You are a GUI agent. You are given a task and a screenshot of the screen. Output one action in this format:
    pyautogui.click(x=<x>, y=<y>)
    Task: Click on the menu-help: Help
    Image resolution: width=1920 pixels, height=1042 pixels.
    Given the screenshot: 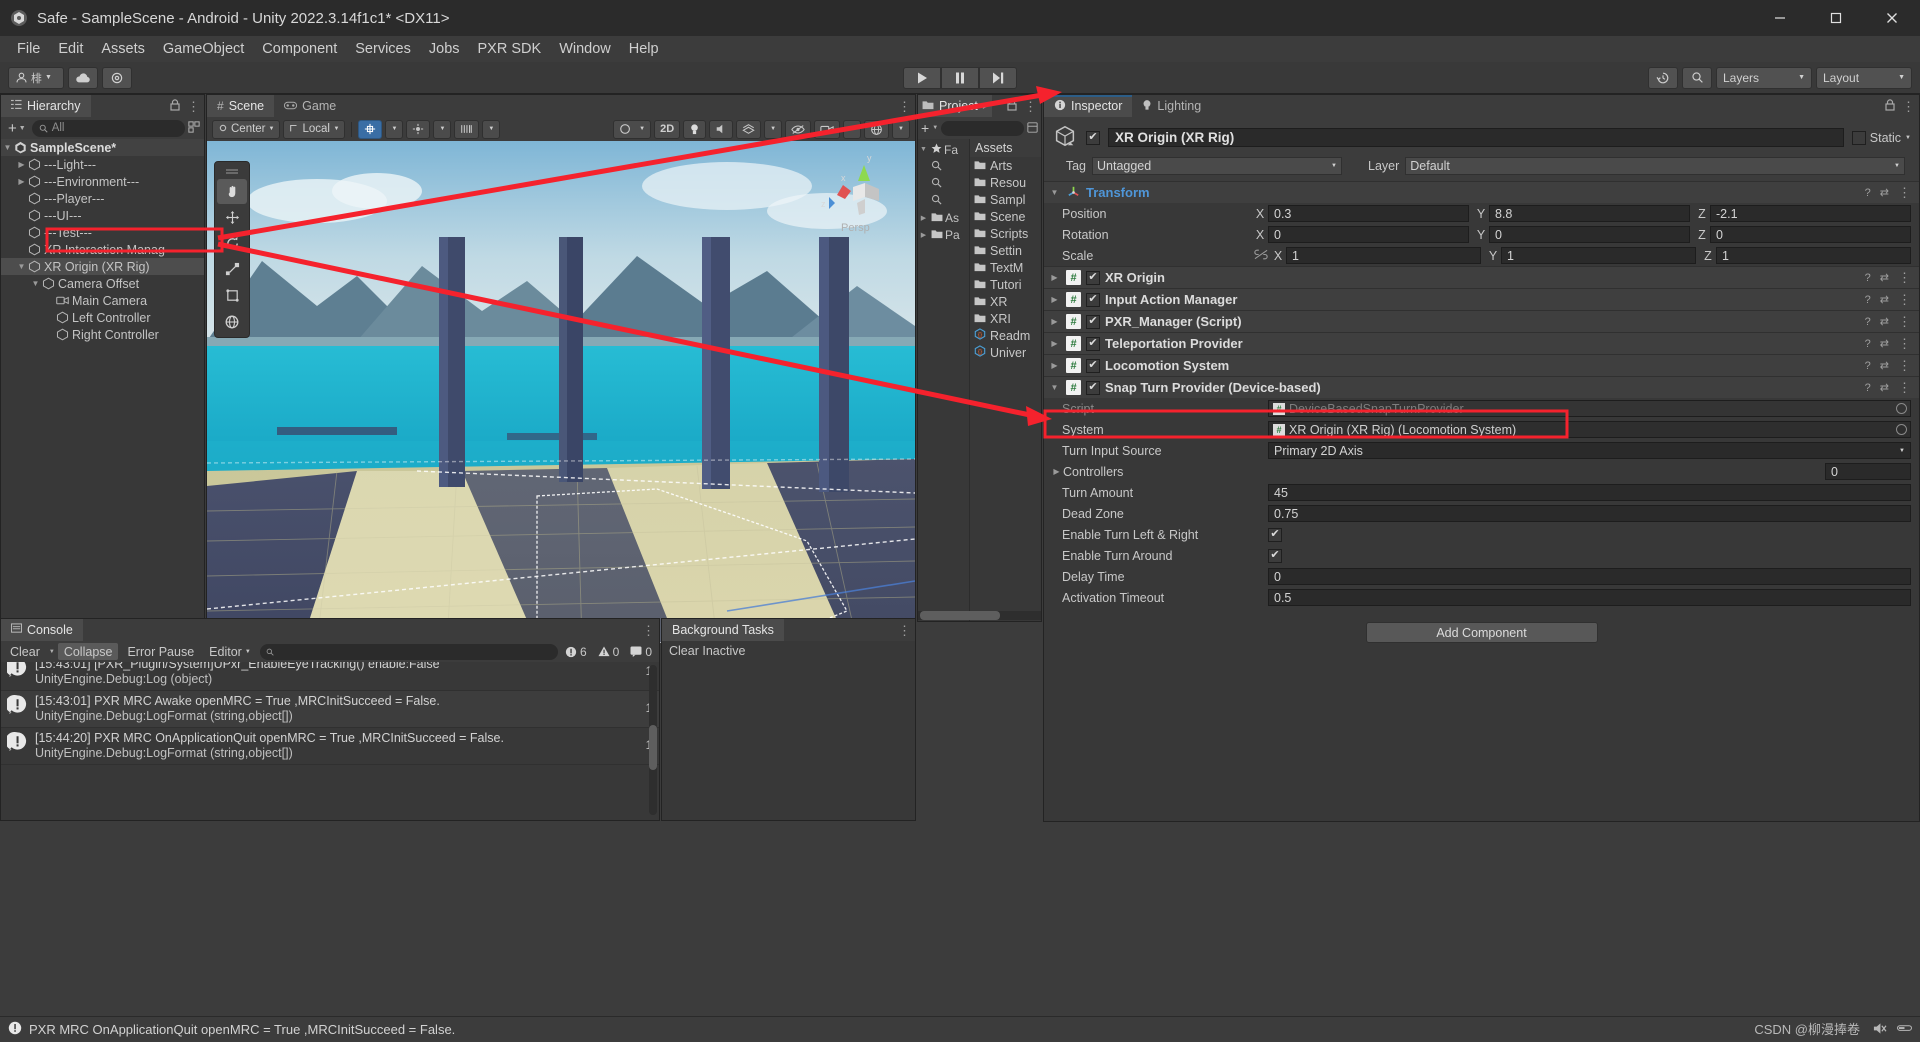 What is the action you would take?
    pyautogui.click(x=644, y=49)
    